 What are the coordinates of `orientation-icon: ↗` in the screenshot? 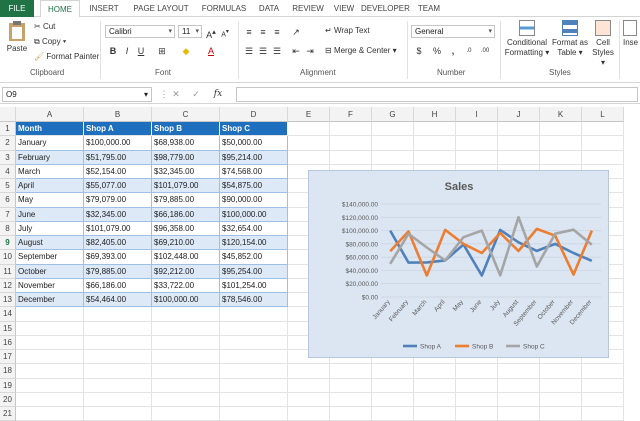 It's located at (296, 32).